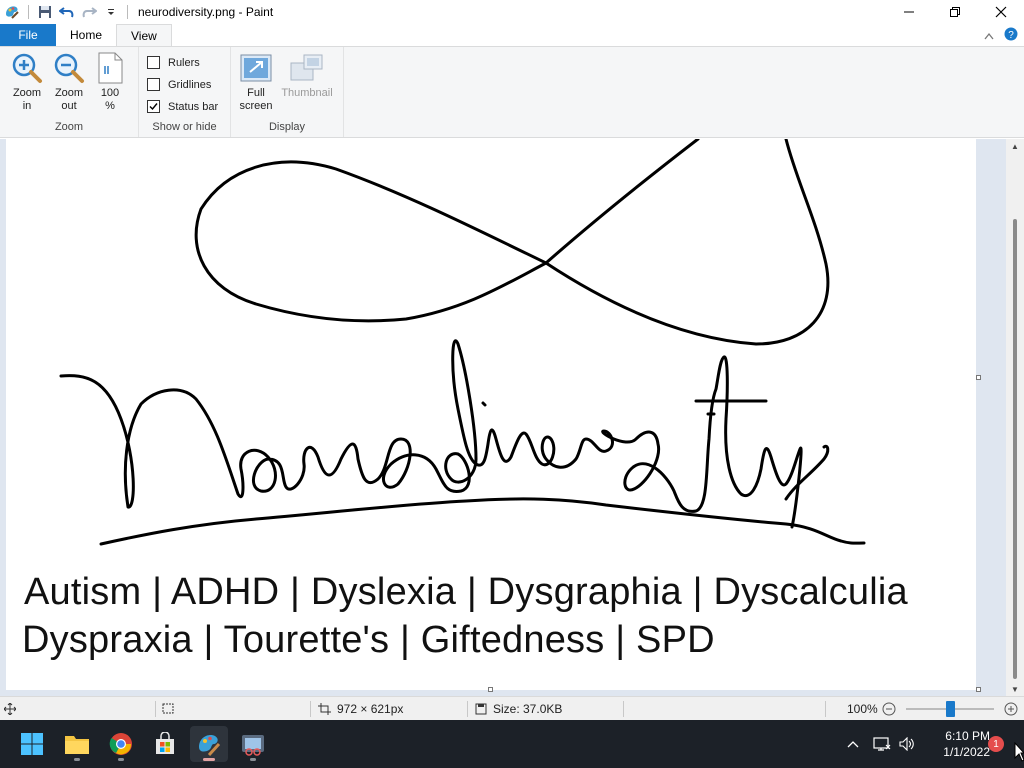 This screenshot has height=768, width=1024. Describe the element at coordinates (324, 708) in the screenshot. I see `image-size-icon` at that location.